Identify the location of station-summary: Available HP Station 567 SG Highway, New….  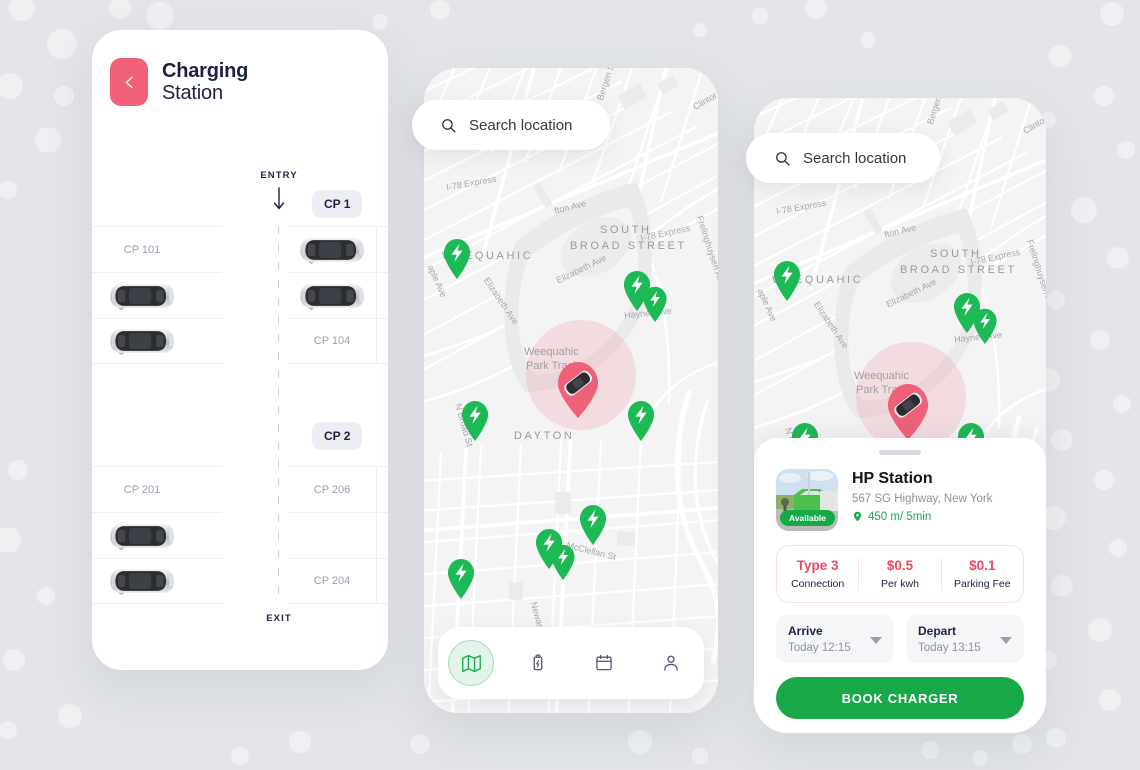
(900, 500).